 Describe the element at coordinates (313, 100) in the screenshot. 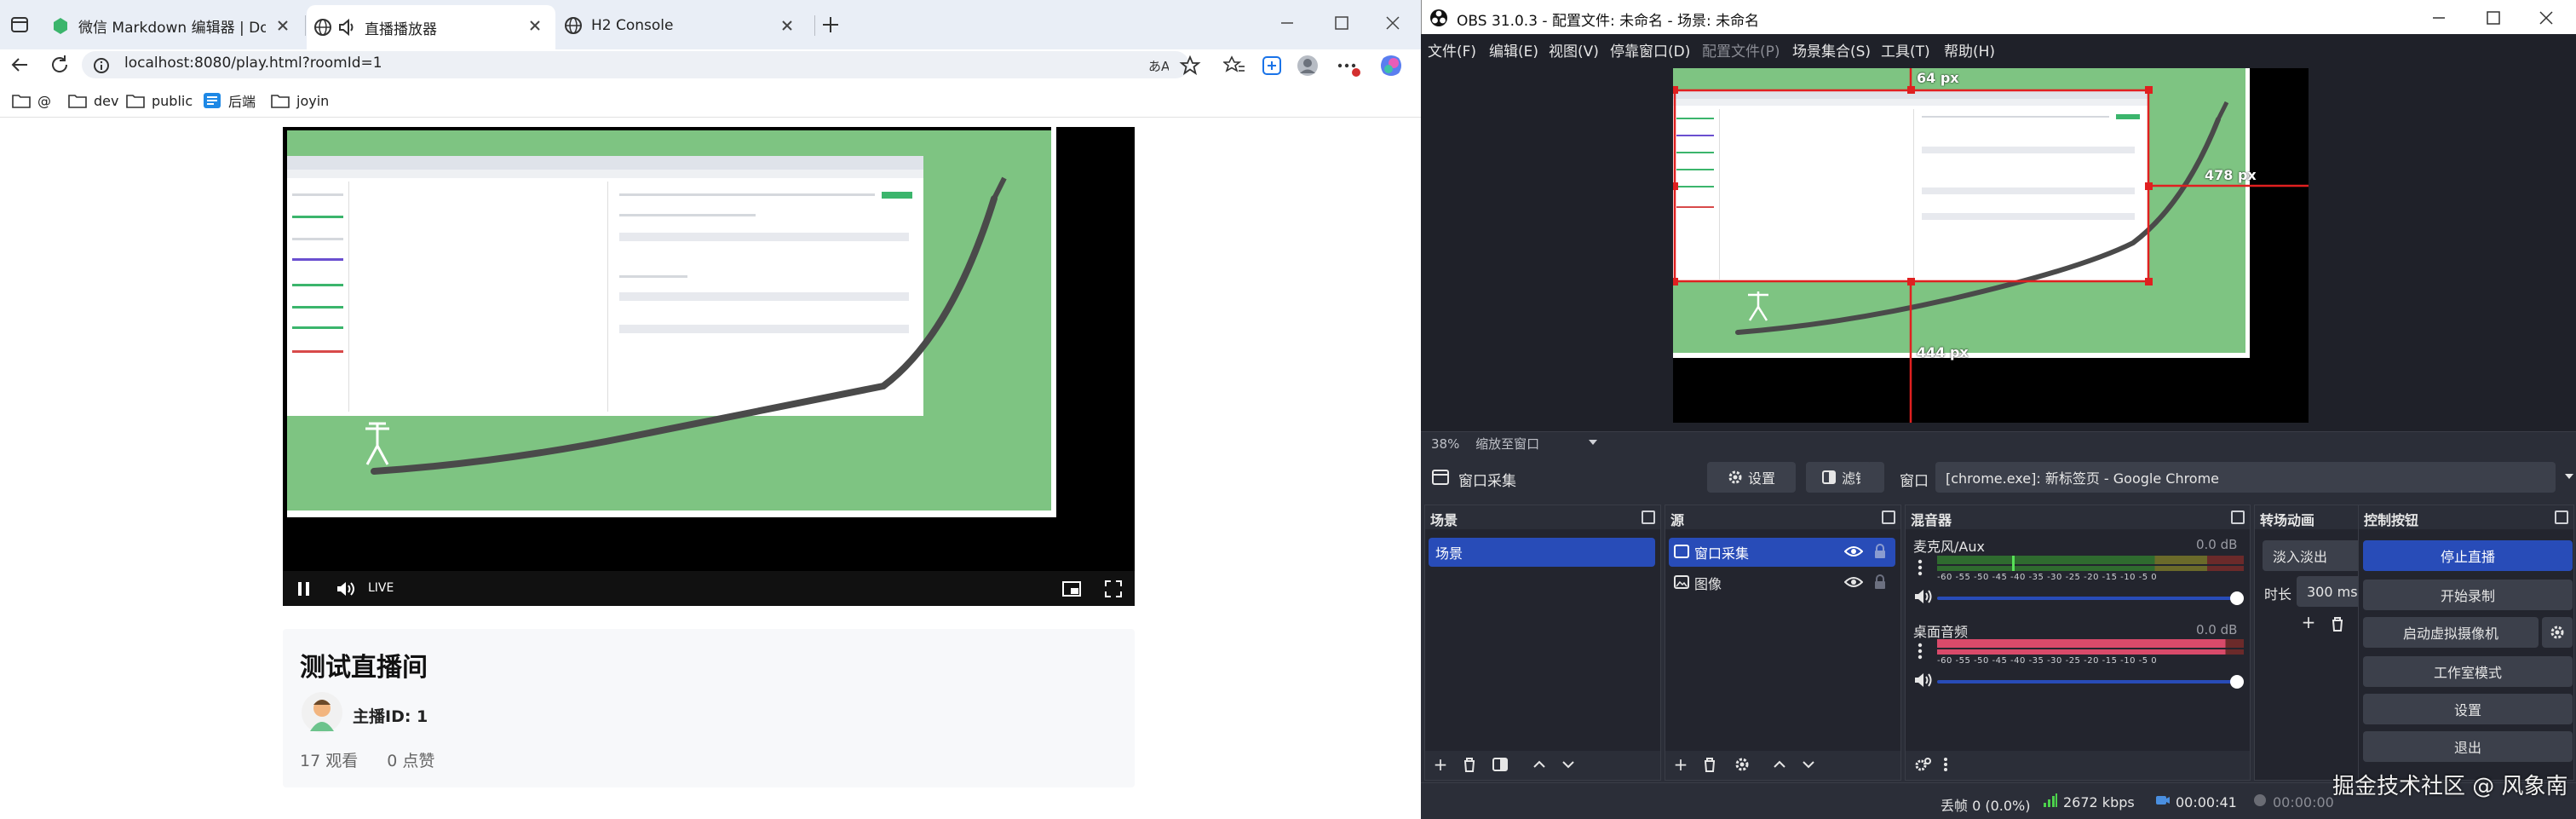

I see `bookmark-label: joyin` at that location.